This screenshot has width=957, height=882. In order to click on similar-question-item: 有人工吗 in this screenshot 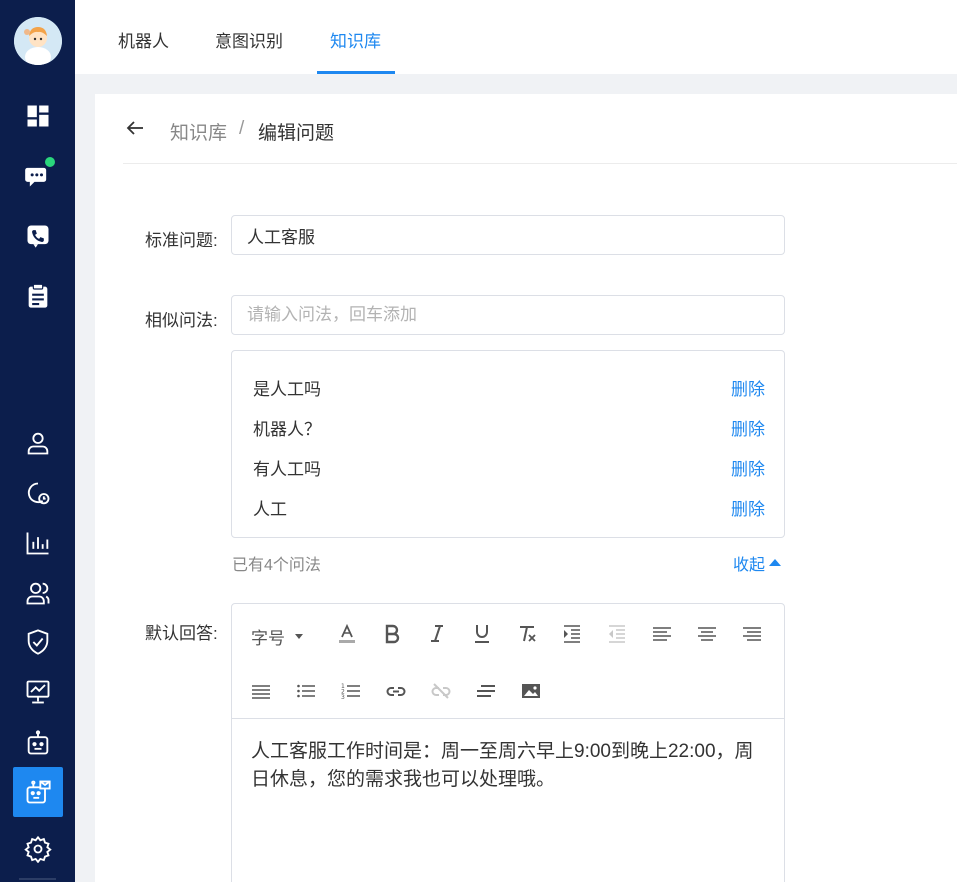, I will do `click(287, 469)`.